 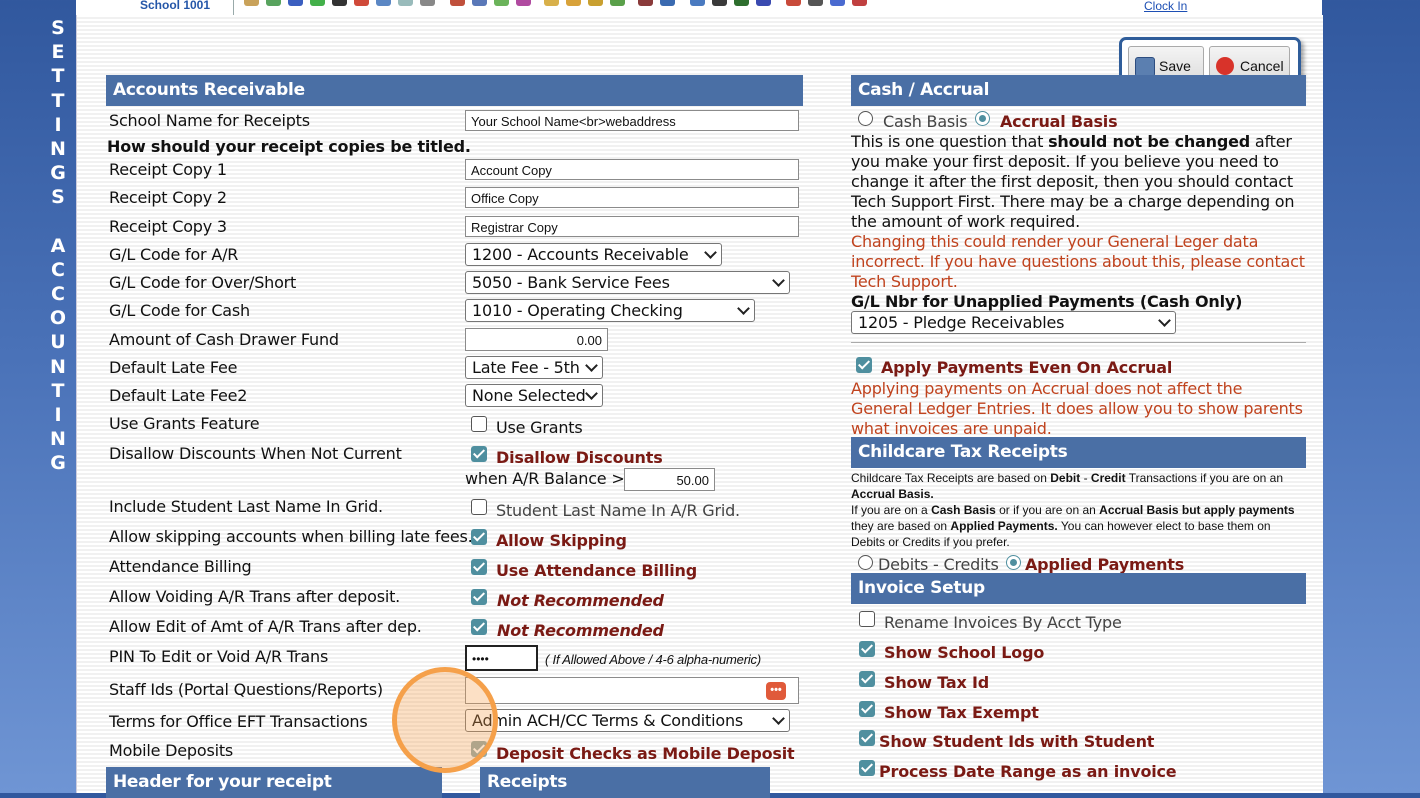 What do you see at coordinates (479, 454) in the screenshot?
I see `disallow-checkbox` at bounding box center [479, 454].